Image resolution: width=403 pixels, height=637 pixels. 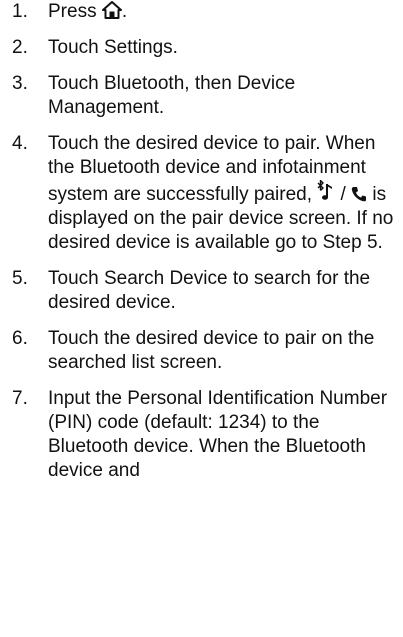 What do you see at coordinates (20, 83) in the screenshot?
I see `step-number: 3.` at bounding box center [20, 83].